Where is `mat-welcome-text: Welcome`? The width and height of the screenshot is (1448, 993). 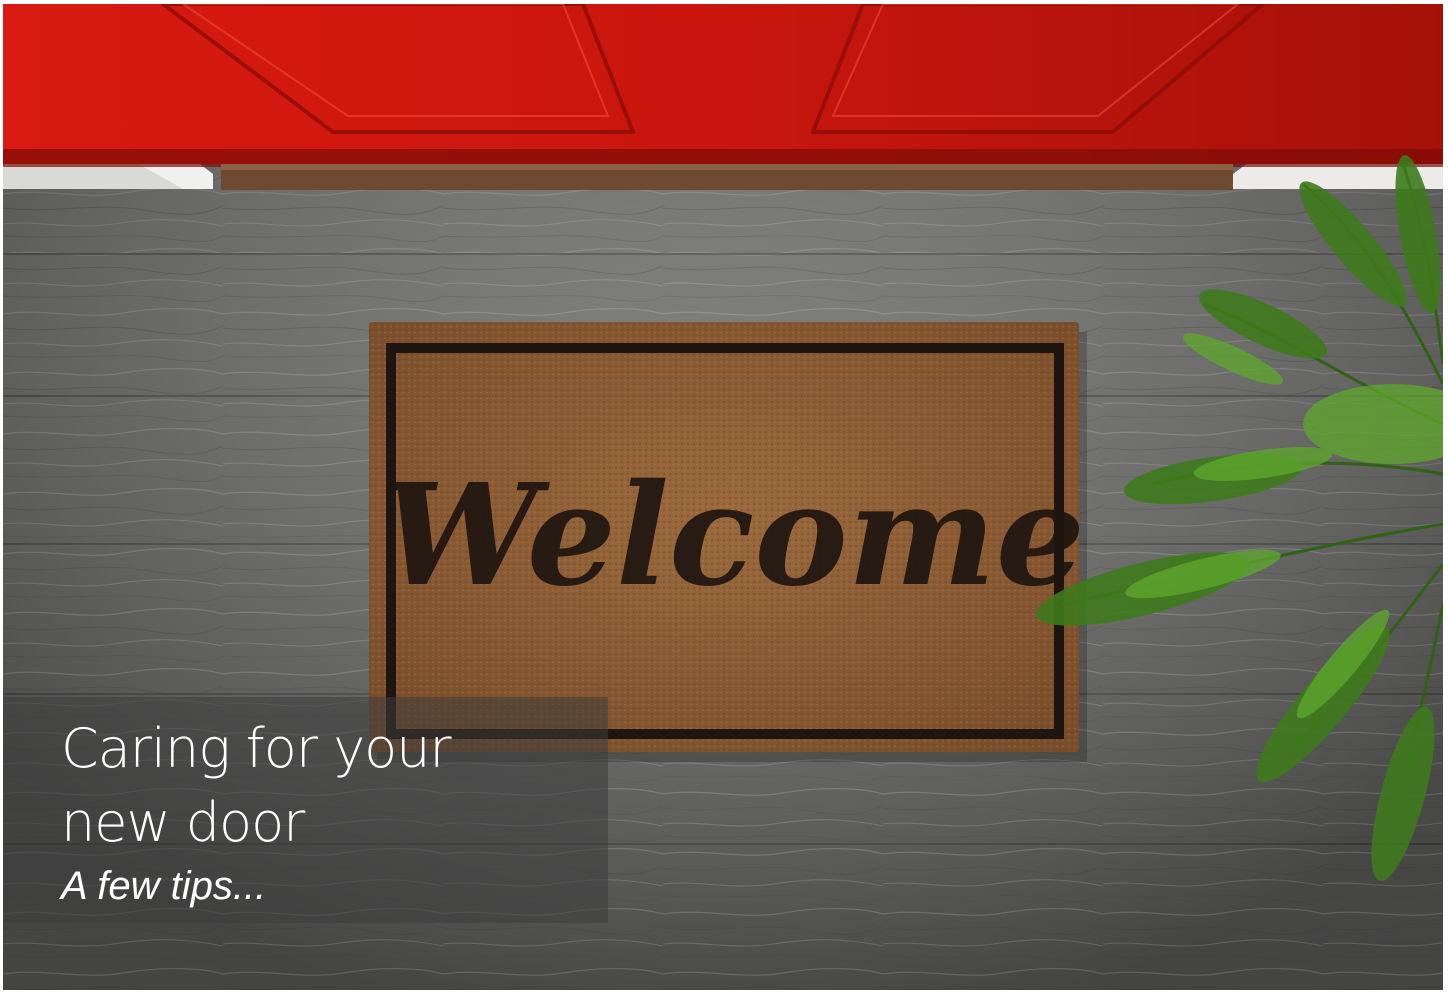 mat-welcome-text: Welcome is located at coordinates (733, 536).